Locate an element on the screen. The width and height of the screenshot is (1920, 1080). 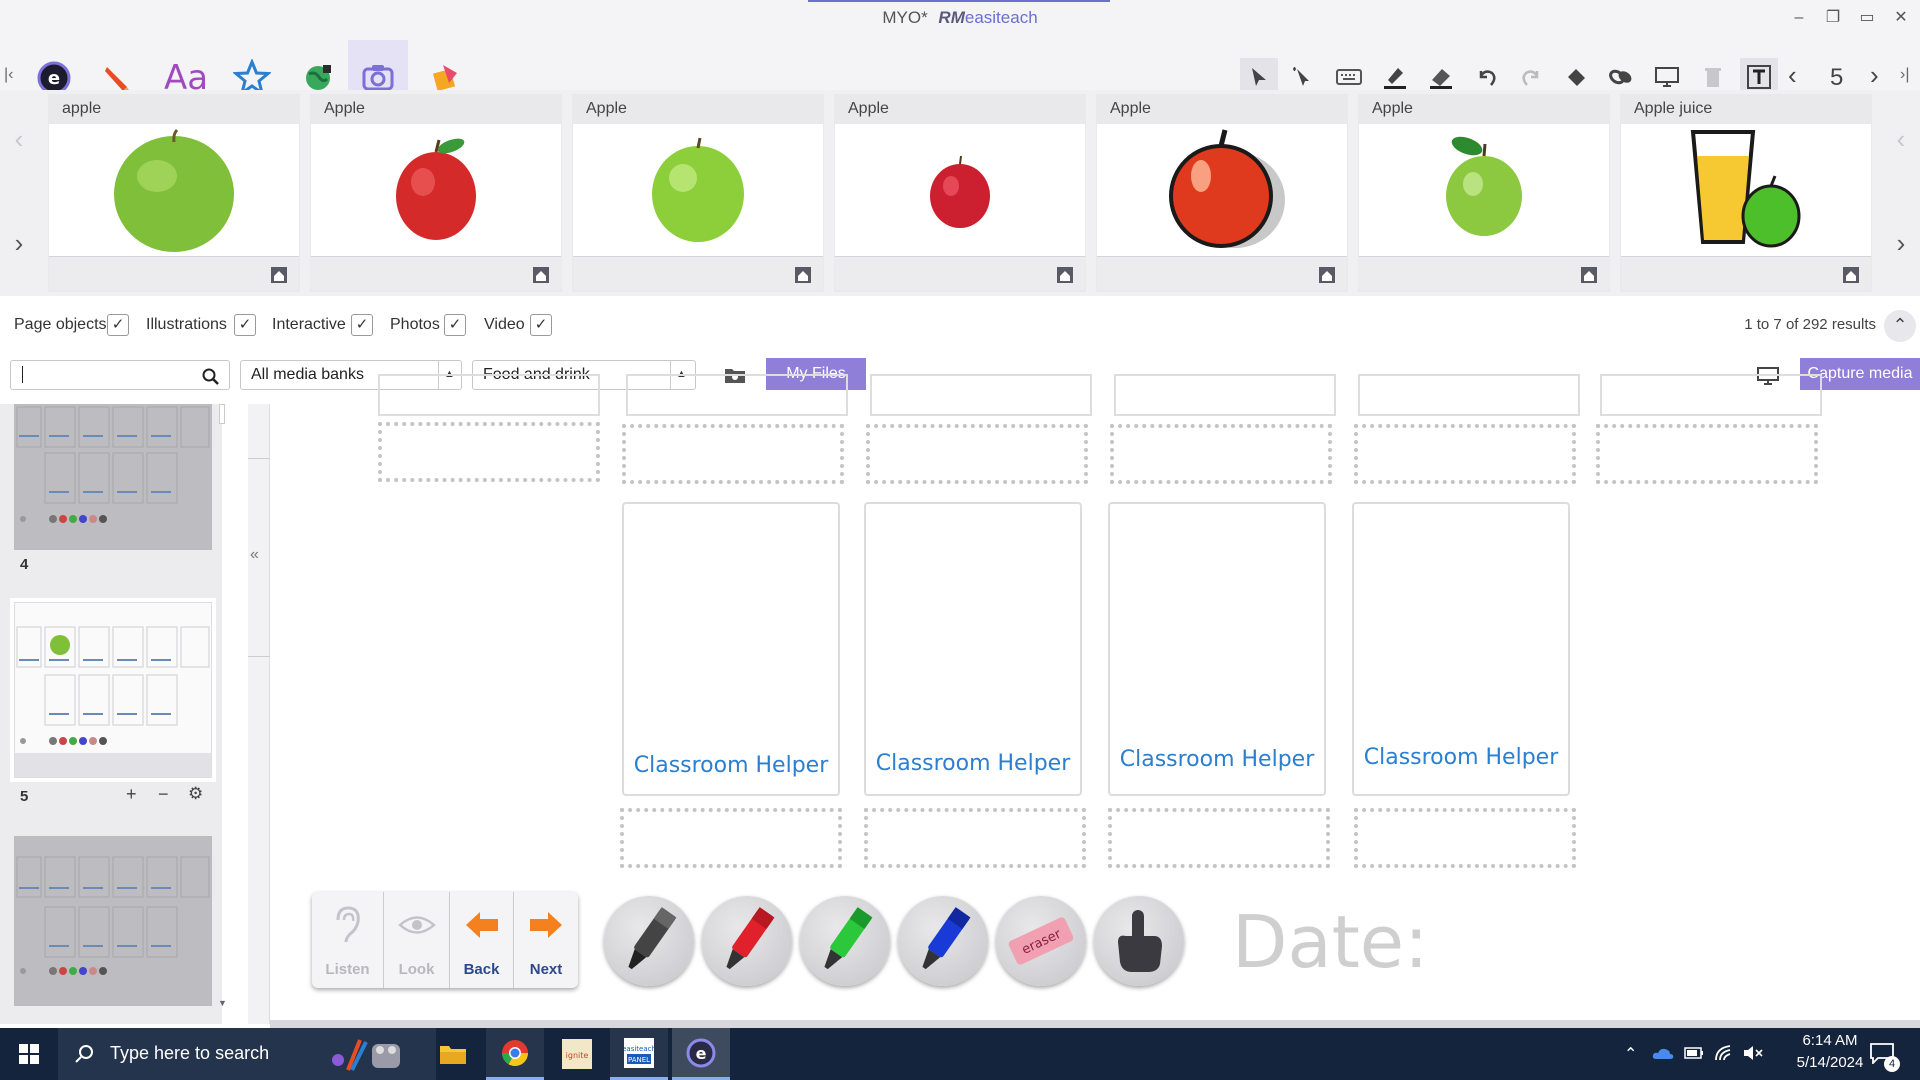
taskbar-search-box: Type here to search is located at coordinates (247, 1054).